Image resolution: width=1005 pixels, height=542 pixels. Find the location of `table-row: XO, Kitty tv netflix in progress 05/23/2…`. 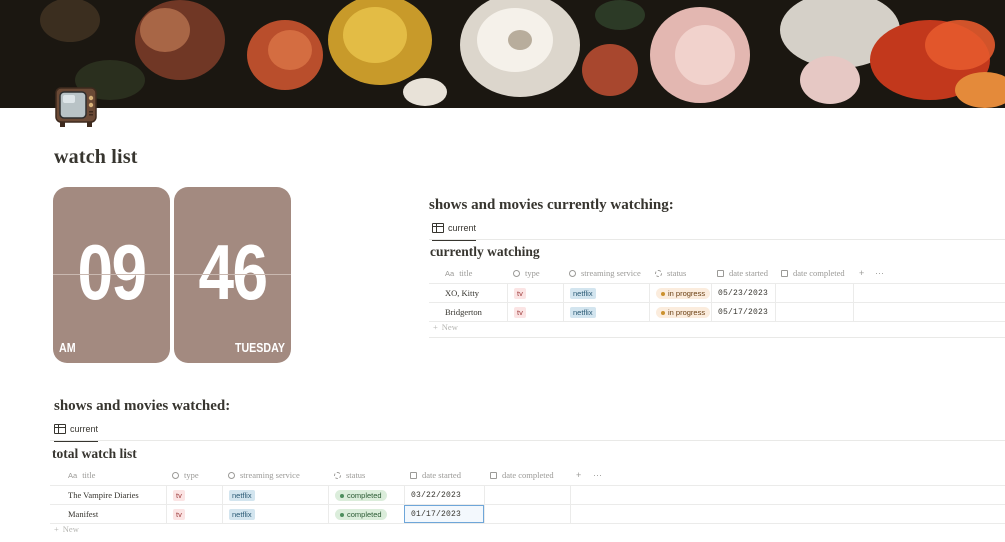

table-row: XO, Kitty tv netflix in progress 05/23/2… is located at coordinates (717, 292).